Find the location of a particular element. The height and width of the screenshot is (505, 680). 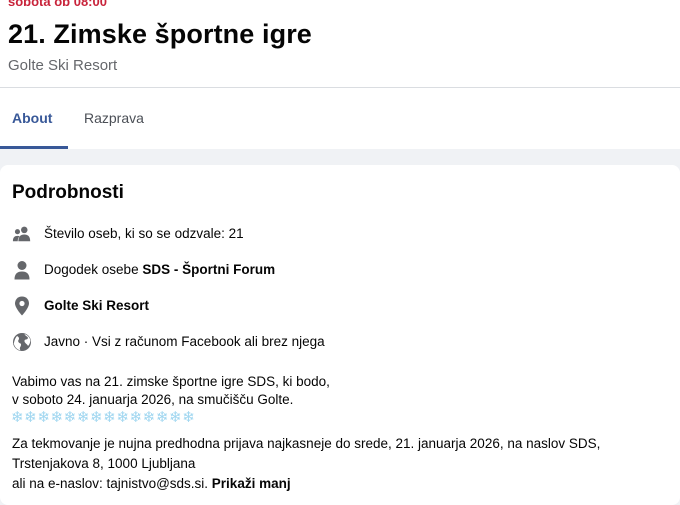

snowflake-row: ❄❄❄❄❄❄❄❄❄❄❄❄❄❄ is located at coordinates (103, 417).